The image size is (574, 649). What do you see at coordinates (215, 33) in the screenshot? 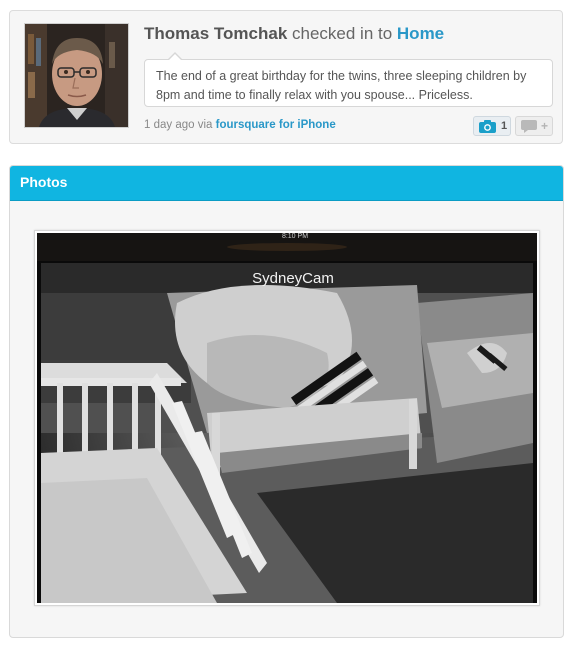
I see `user-name-link: Thomas Tomchak` at bounding box center [215, 33].